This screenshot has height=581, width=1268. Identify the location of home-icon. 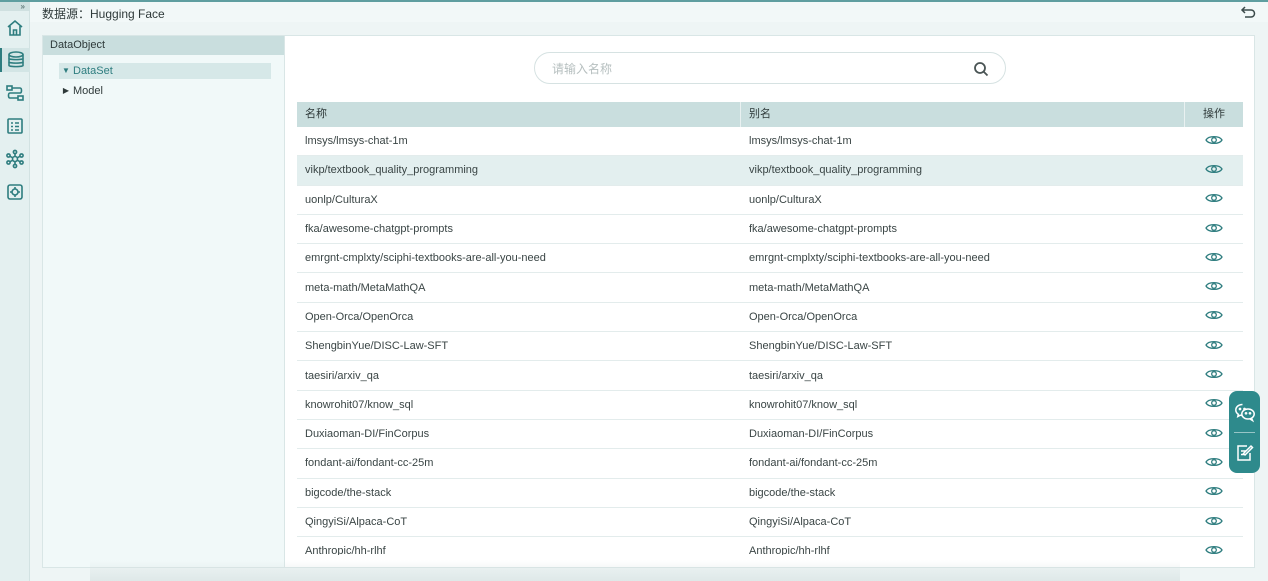
(15, 28).